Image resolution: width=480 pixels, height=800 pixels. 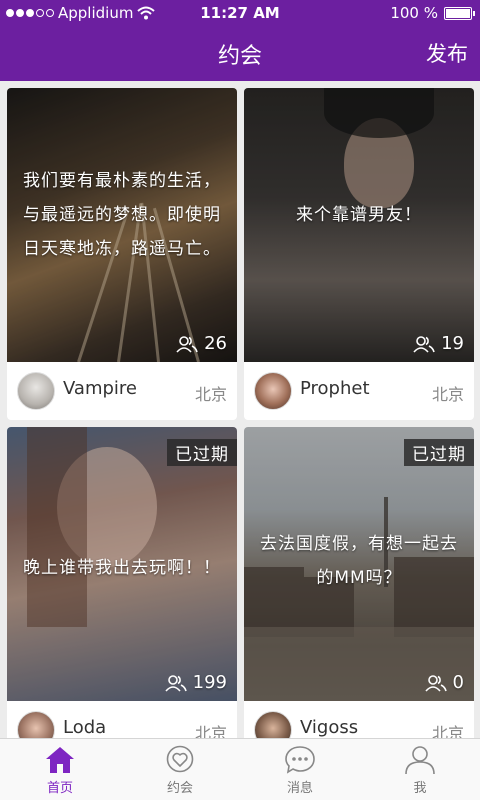 I want to click on card-footer: Prophet 北京, so click(x=359, y=391).